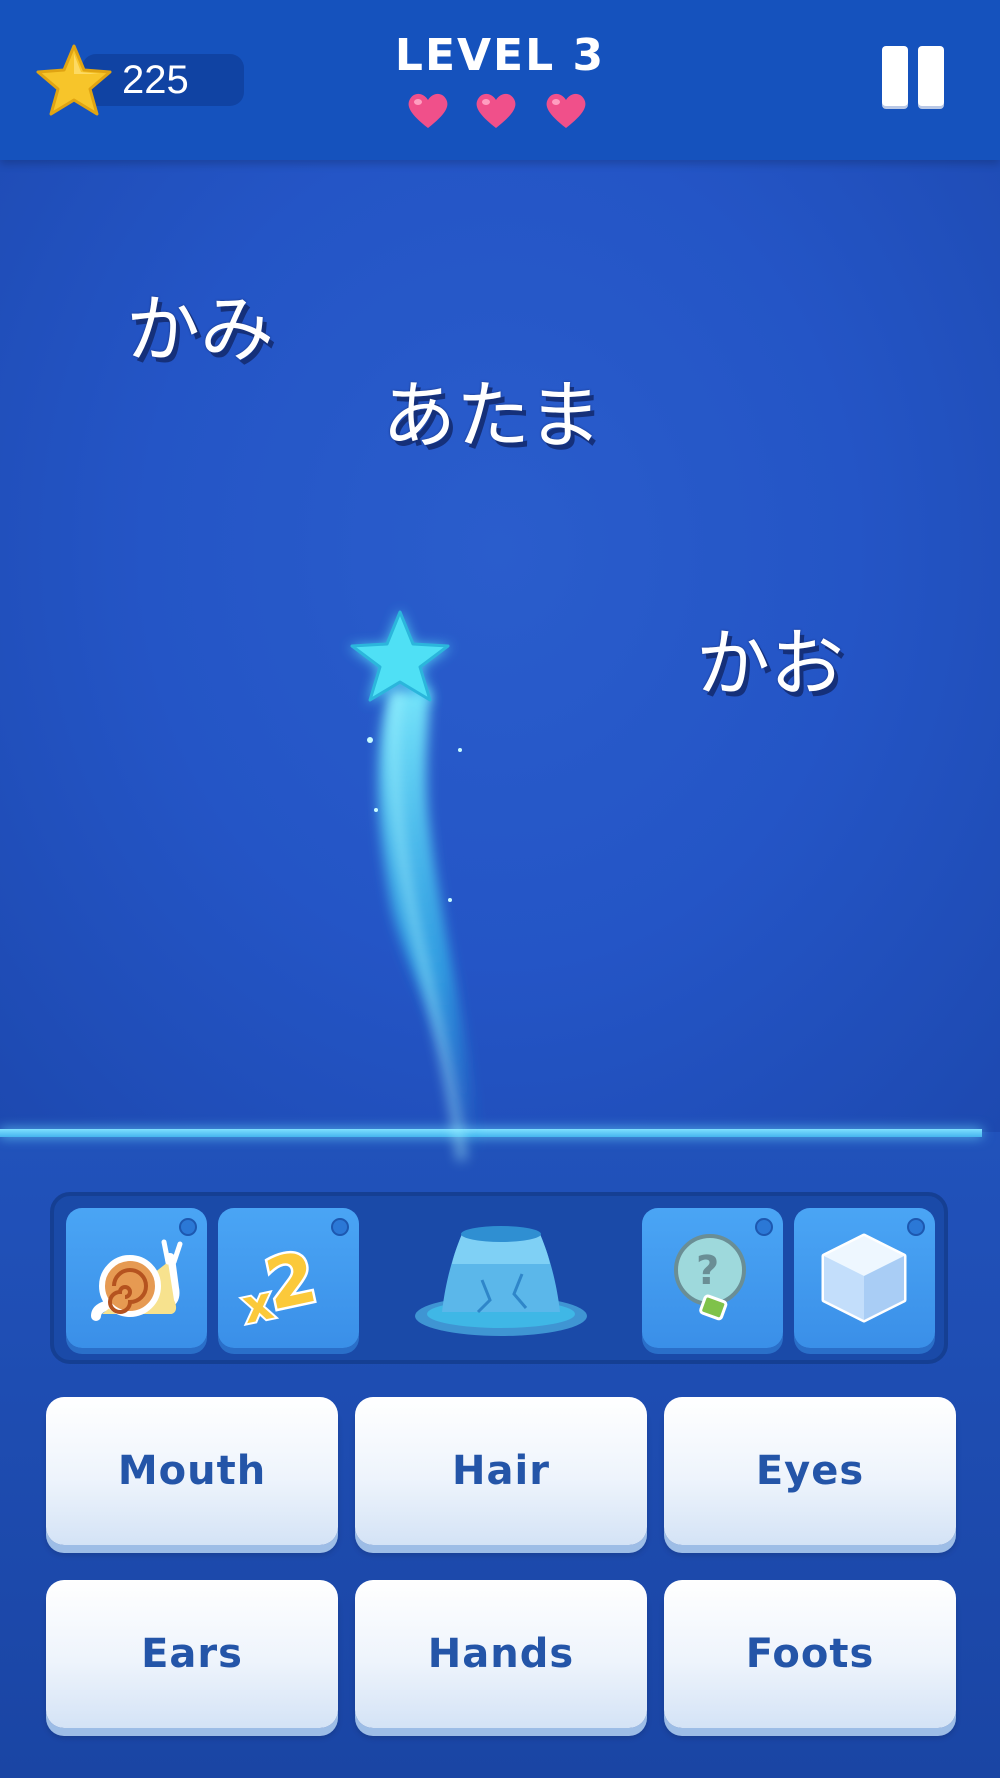 The width and height of the screenshot is (1000, 1778). Describe the element at coordinates (500, 55) in the screenshot. I see `level-title: LEVEL 3` at that location.